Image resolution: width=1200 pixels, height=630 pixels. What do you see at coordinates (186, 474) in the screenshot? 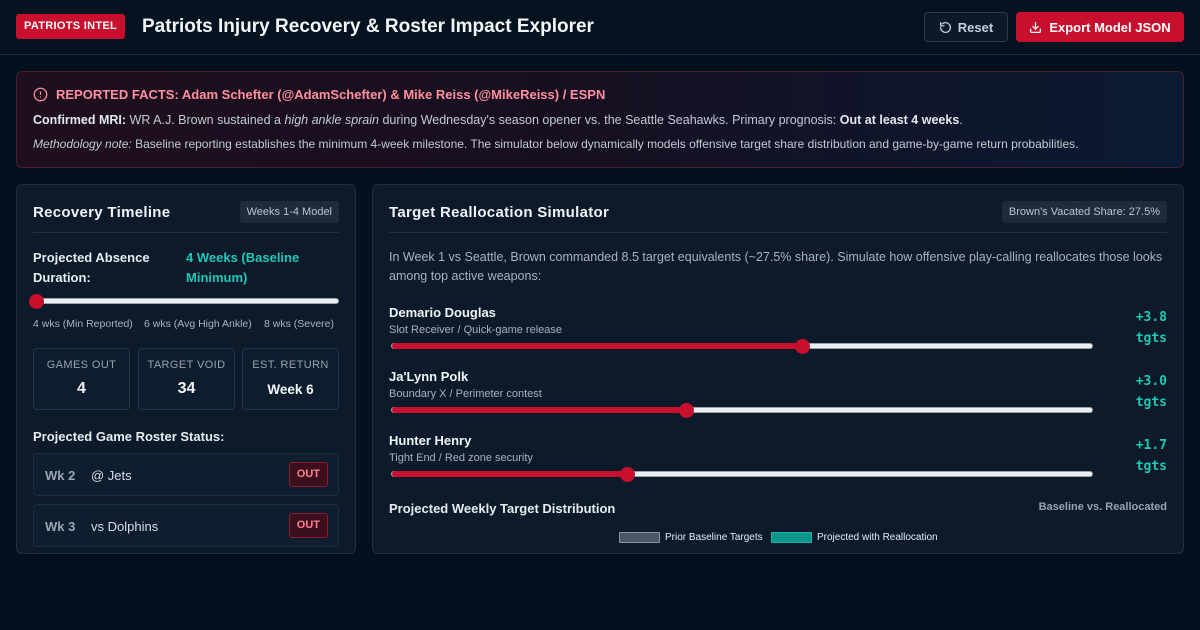
I see `roster-row: Wk 2 @ Jets OUT` at bounding box center [186, 474].